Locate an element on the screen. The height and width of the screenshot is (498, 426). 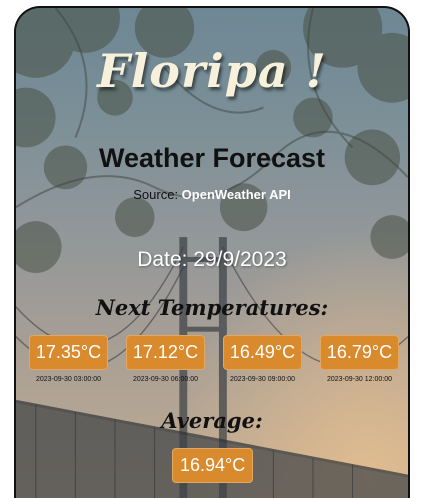
temperature-badge: 16.49°C is located at coordinates (262, 352).